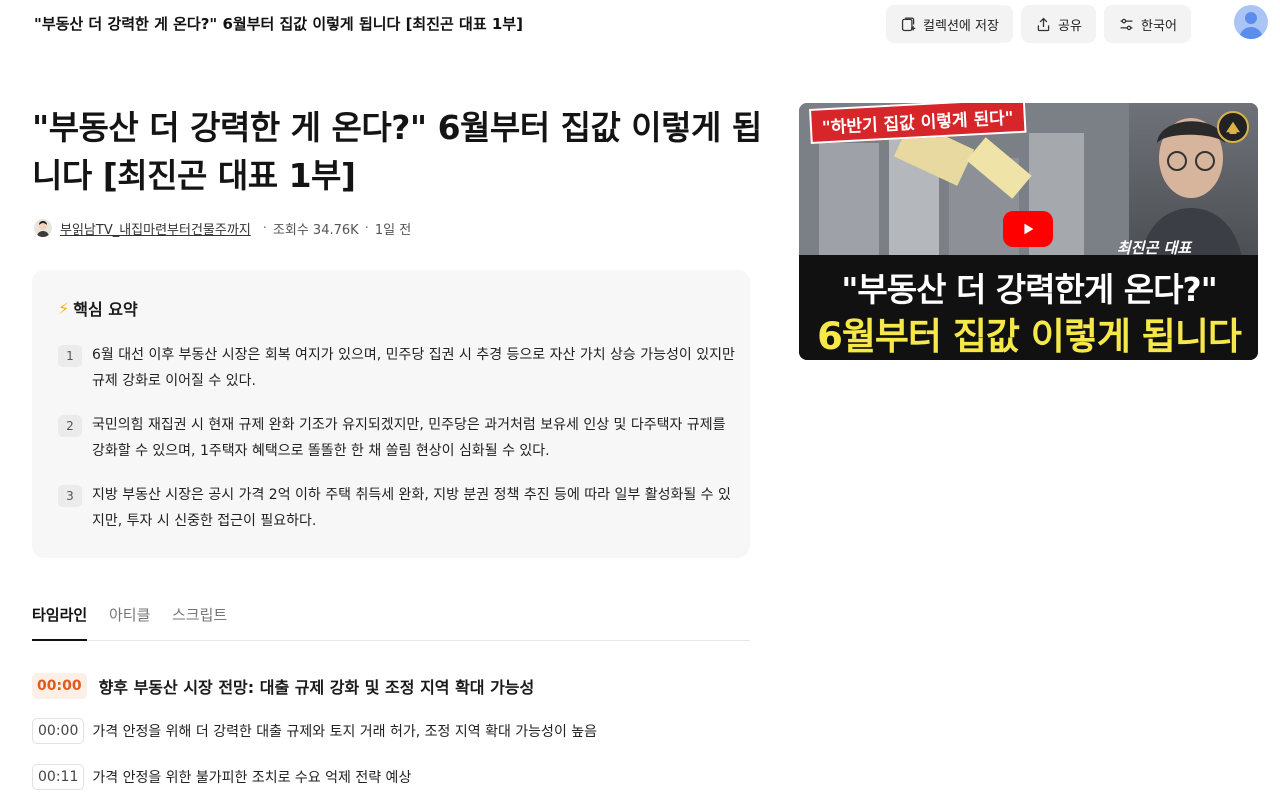  I want to click on sliders-icon, so click(1126, 24).